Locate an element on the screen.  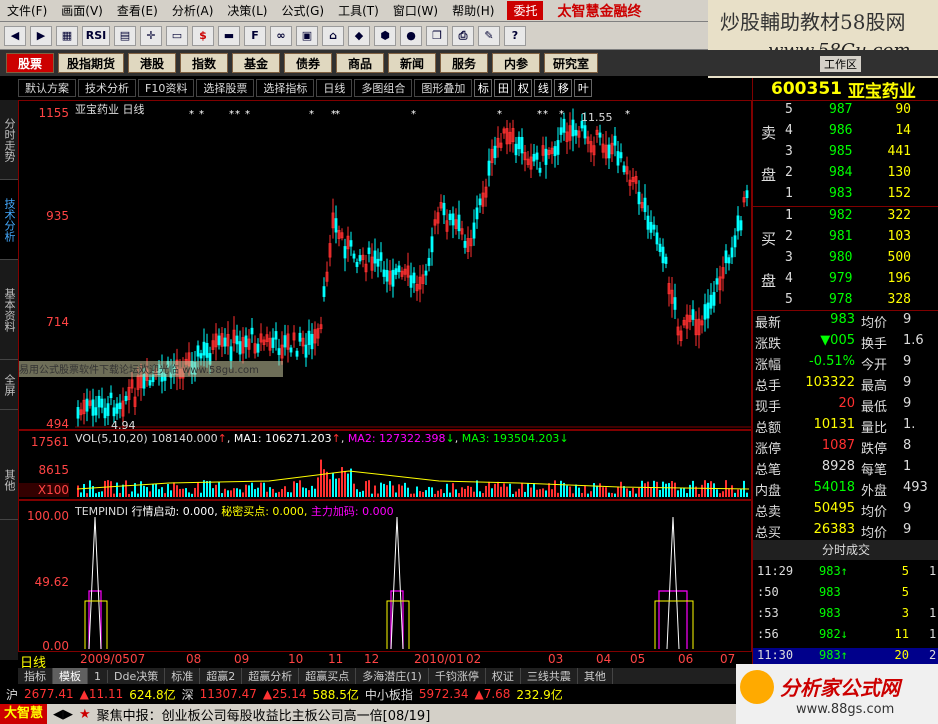
left-tab-2: 基本资料 is located at coordinates (9, 310).